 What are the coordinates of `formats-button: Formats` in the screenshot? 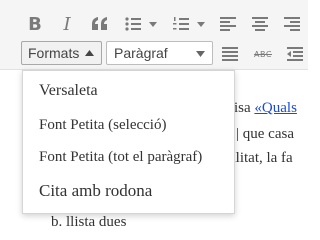 It's located at (61, 53).